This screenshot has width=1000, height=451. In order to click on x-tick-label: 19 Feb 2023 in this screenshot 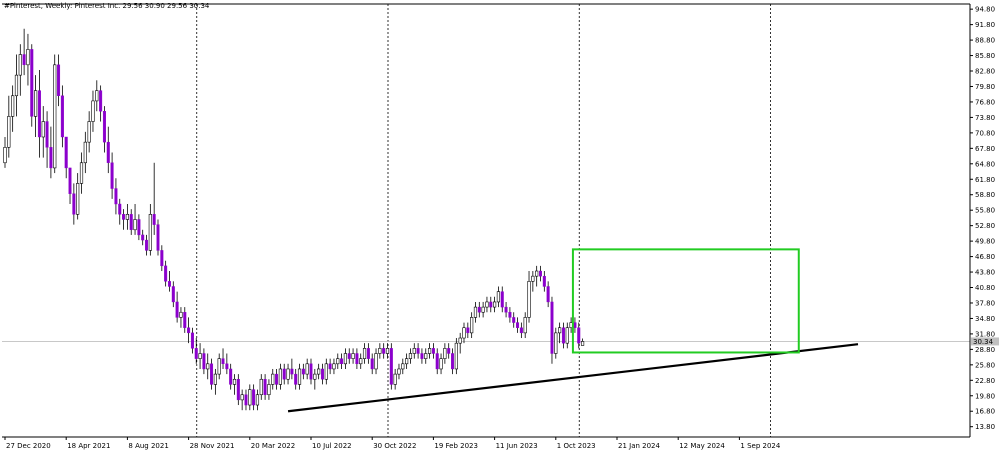, I will do `click(456, 446)`.